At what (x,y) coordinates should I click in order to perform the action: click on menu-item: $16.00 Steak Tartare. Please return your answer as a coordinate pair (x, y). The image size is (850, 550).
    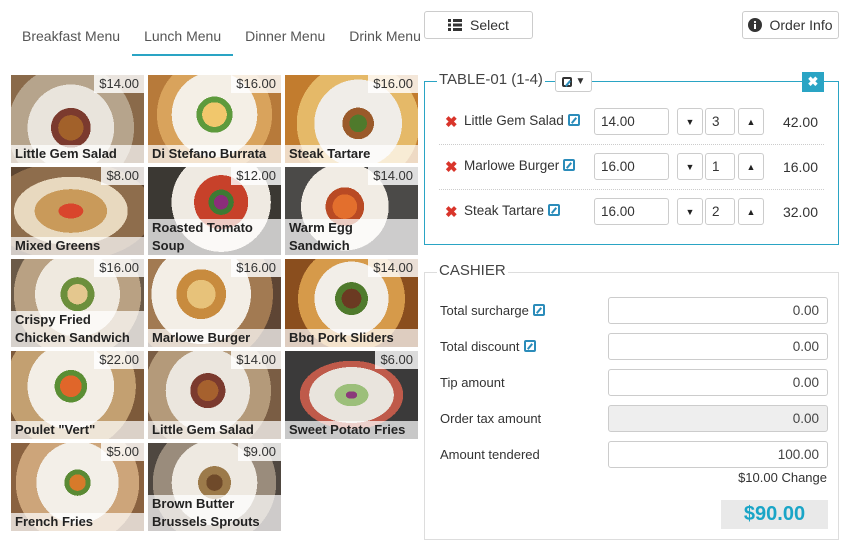
    Looking at the image, I should click on (351, 119).